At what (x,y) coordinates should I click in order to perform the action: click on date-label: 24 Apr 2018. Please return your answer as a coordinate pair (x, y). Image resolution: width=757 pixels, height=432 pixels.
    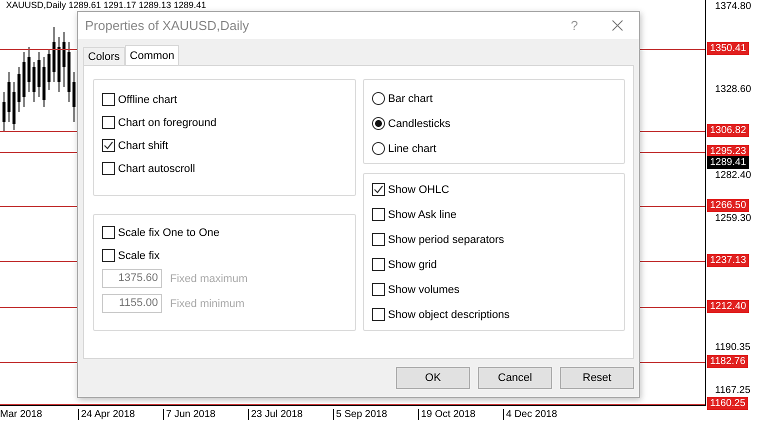
    Looking at the image, I should click on (120, 414).